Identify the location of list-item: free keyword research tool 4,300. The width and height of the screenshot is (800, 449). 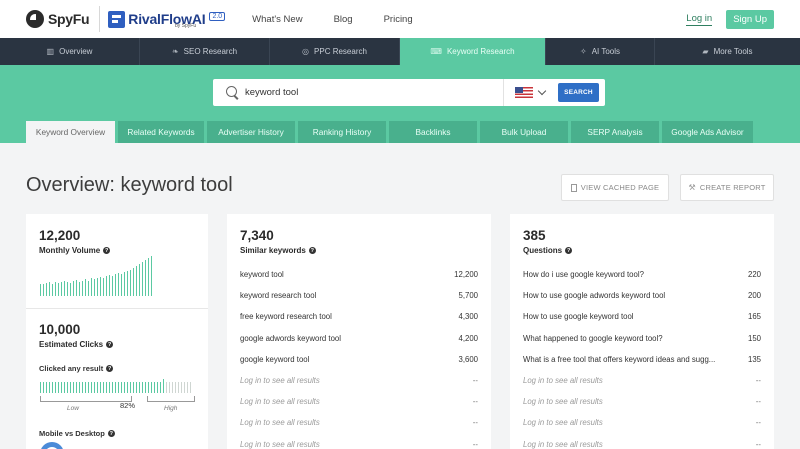
(359, 316).